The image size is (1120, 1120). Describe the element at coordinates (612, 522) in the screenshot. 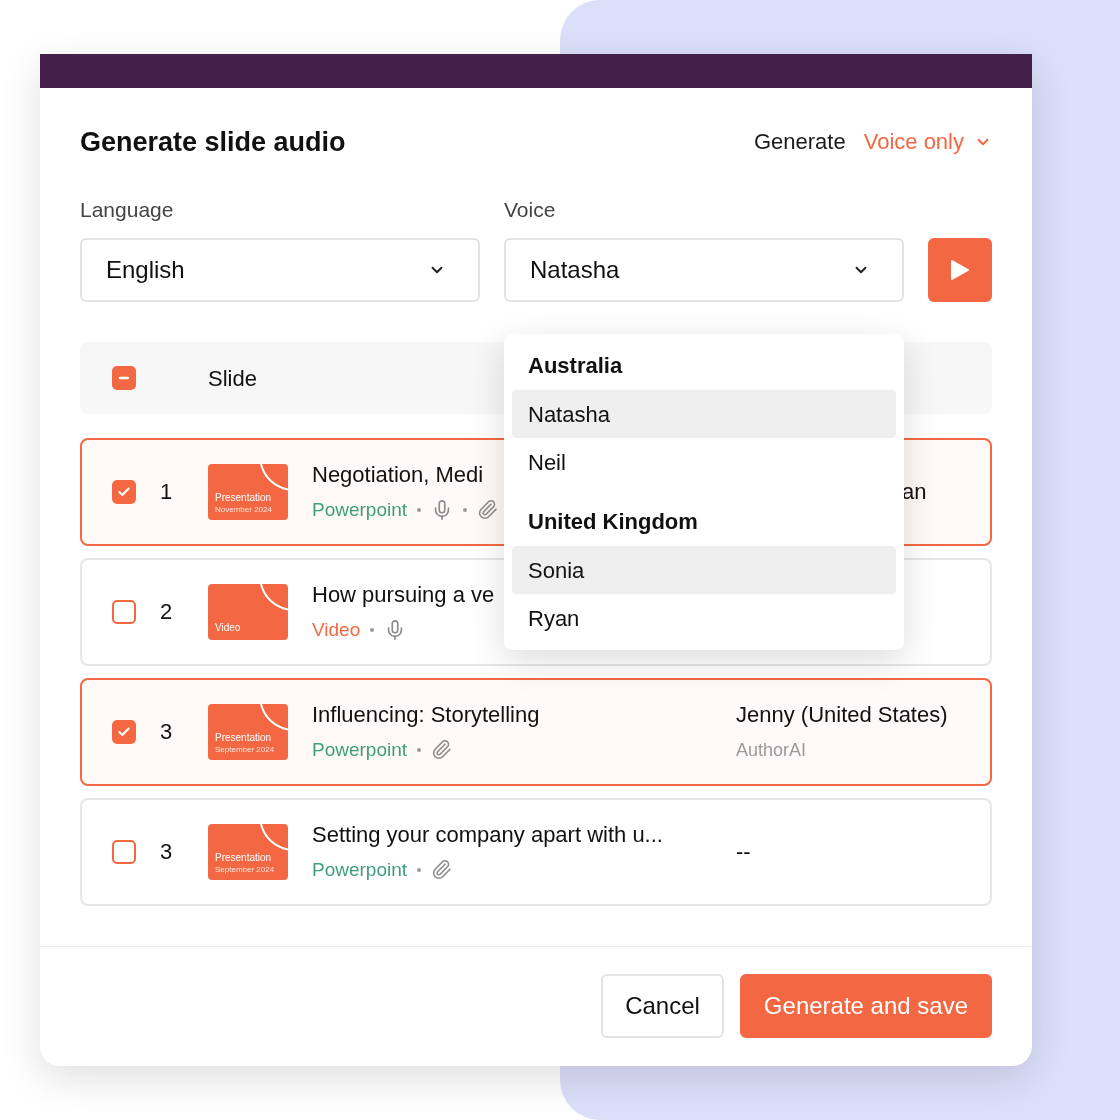

I see `group-heading: United Kingdom` at that location.